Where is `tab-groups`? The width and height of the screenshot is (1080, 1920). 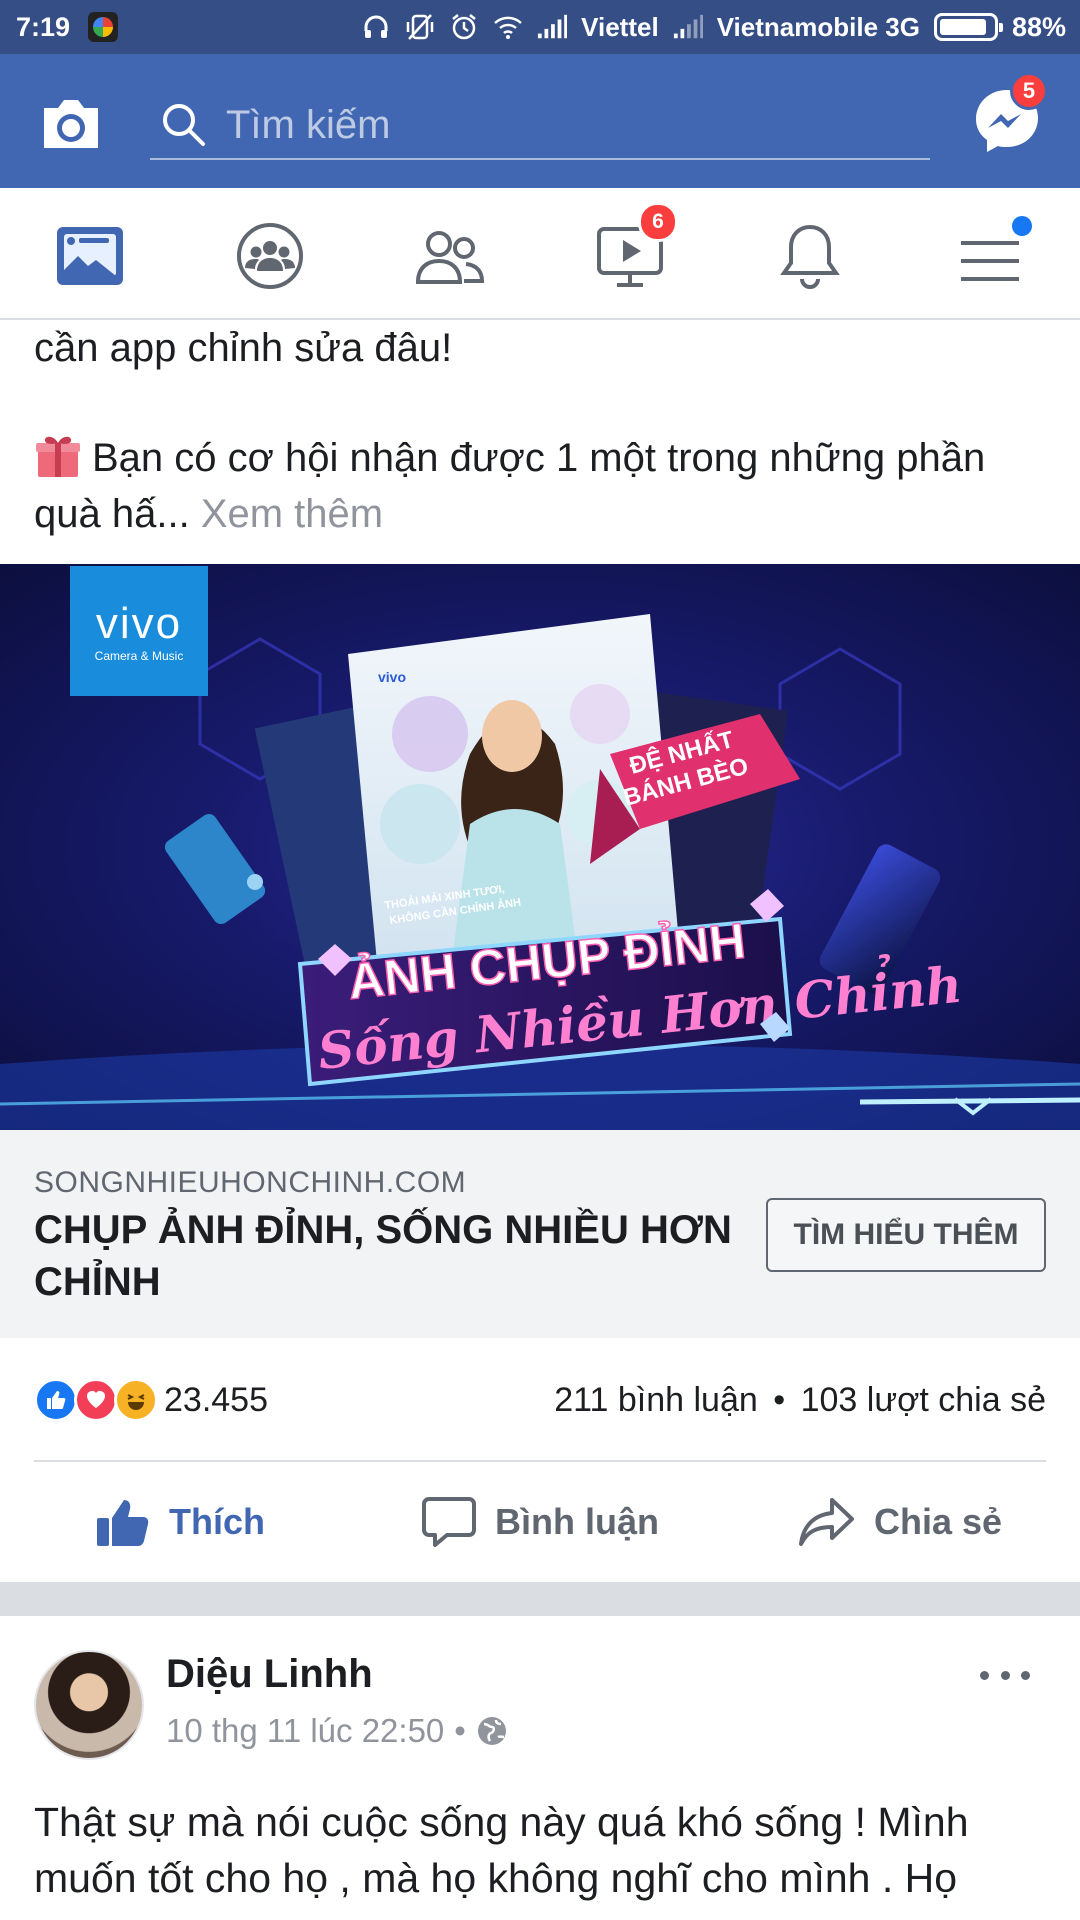
tab-groups is located at coordinates (270, 256).